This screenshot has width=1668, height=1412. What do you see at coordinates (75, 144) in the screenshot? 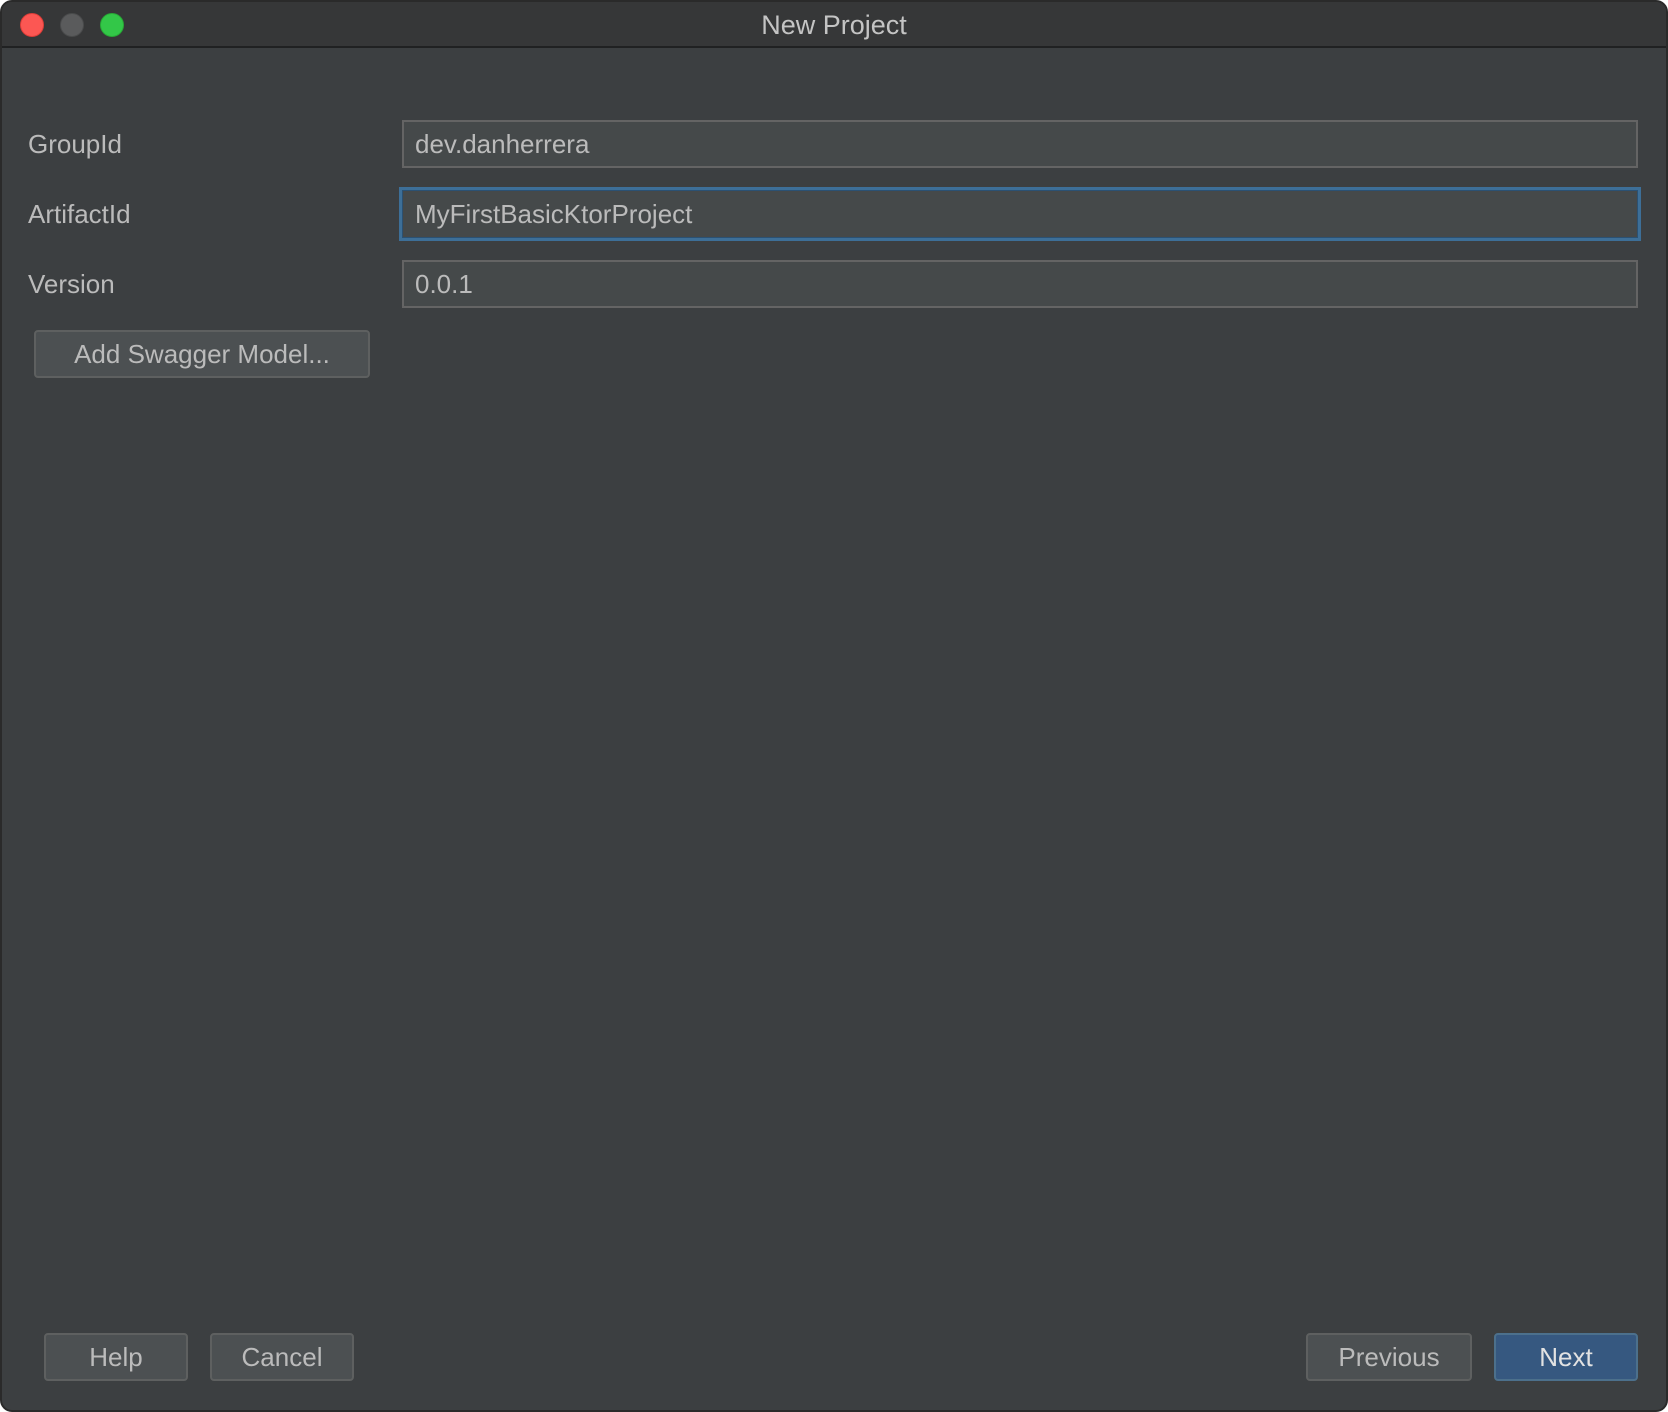
I see `group-id-label: GroupId` at bounding box center [75, 144].